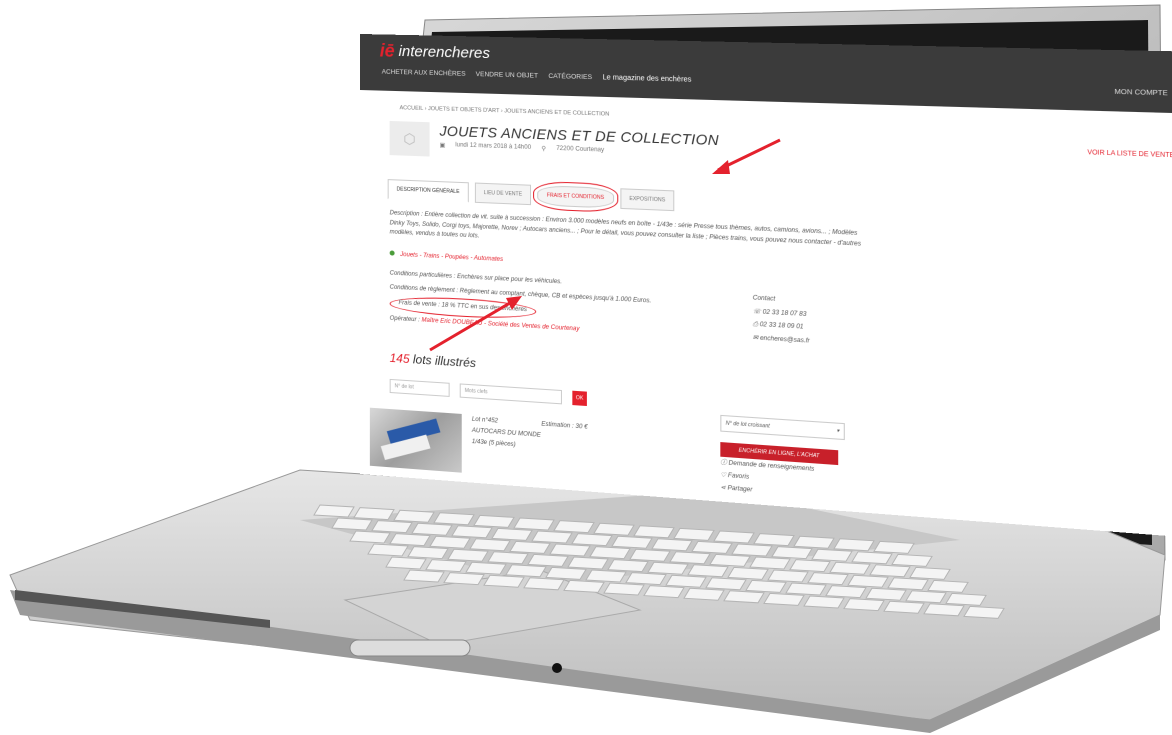  What do you see at coordinates (605, 245) in the screenshot?
I see `annotation-arrows` at bounding box center [605, 245].